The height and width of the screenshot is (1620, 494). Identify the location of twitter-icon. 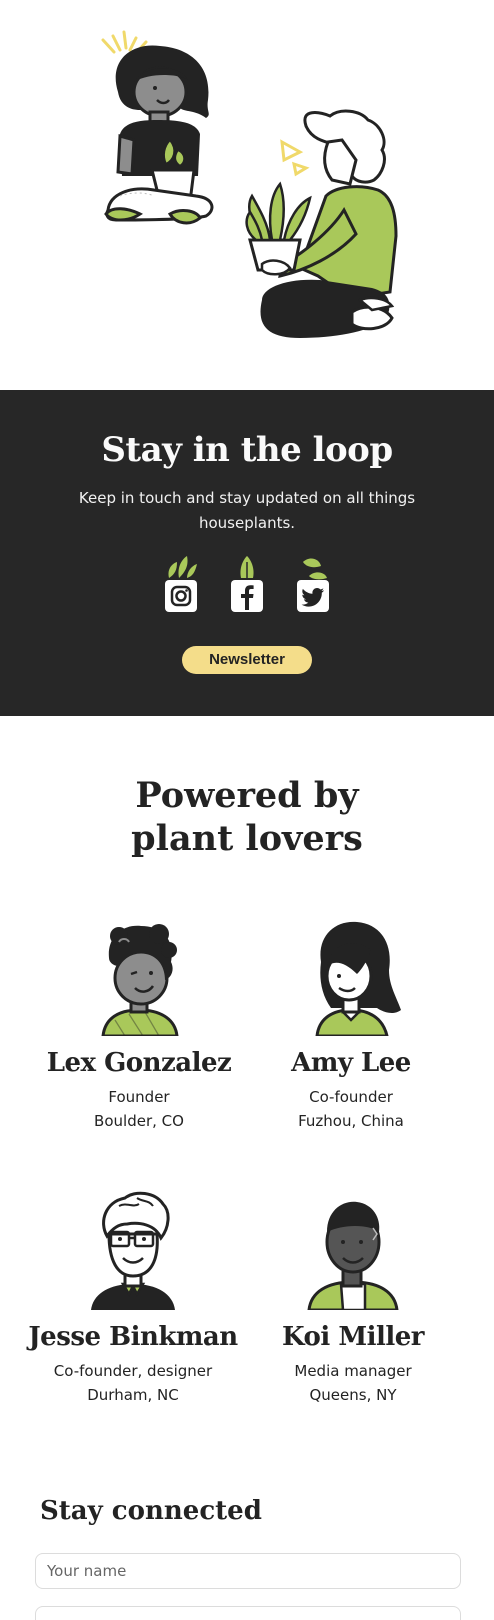
(312, 597).